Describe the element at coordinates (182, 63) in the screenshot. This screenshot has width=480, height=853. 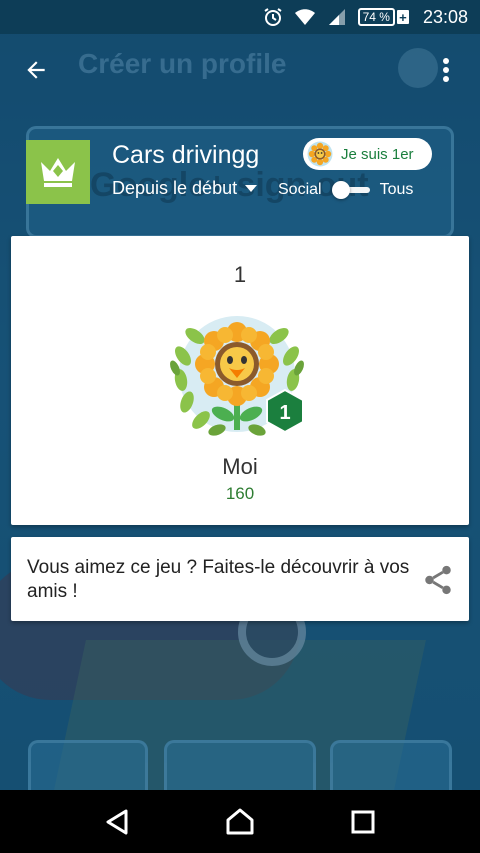
I see `background-title: Créer un profile` at that location.